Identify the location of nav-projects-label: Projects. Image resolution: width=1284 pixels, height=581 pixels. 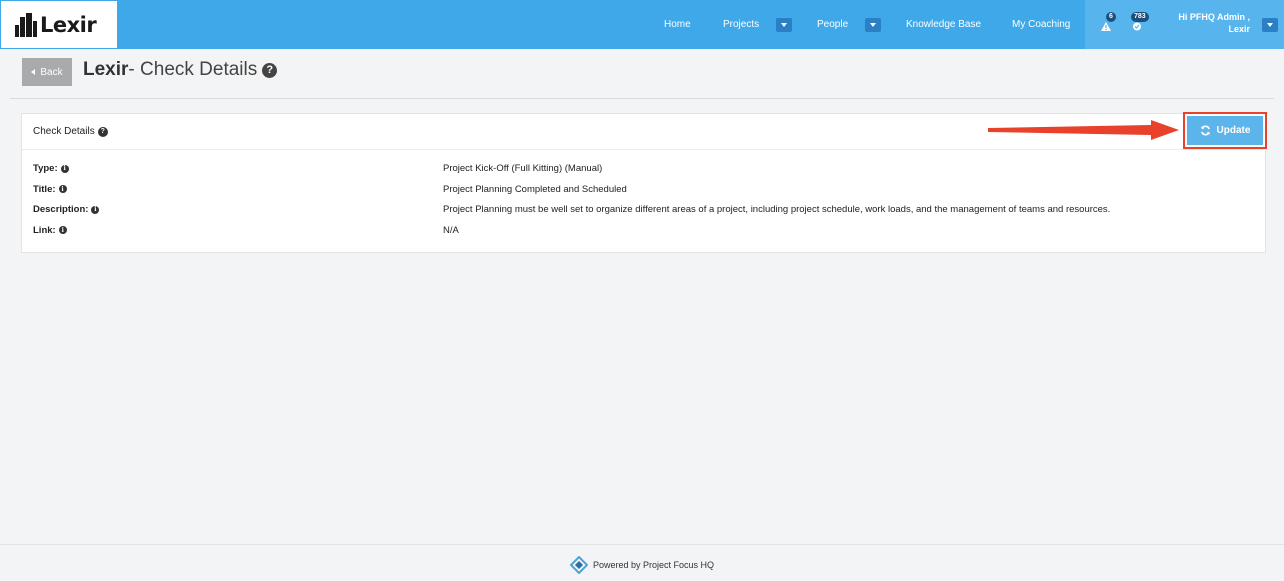
(741, 24).